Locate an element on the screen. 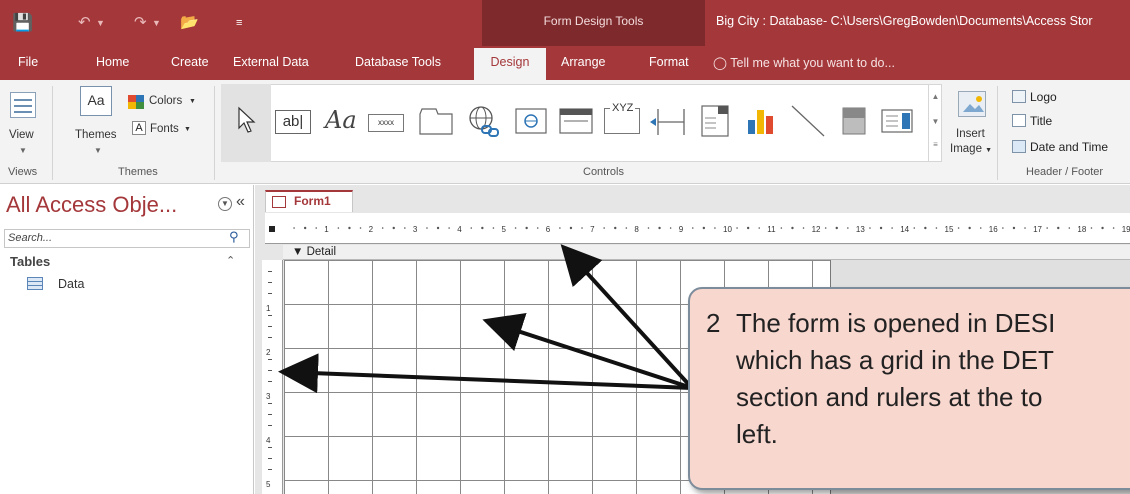  callout-line: which has a grid in the DET is located at coordinates (895, 360).